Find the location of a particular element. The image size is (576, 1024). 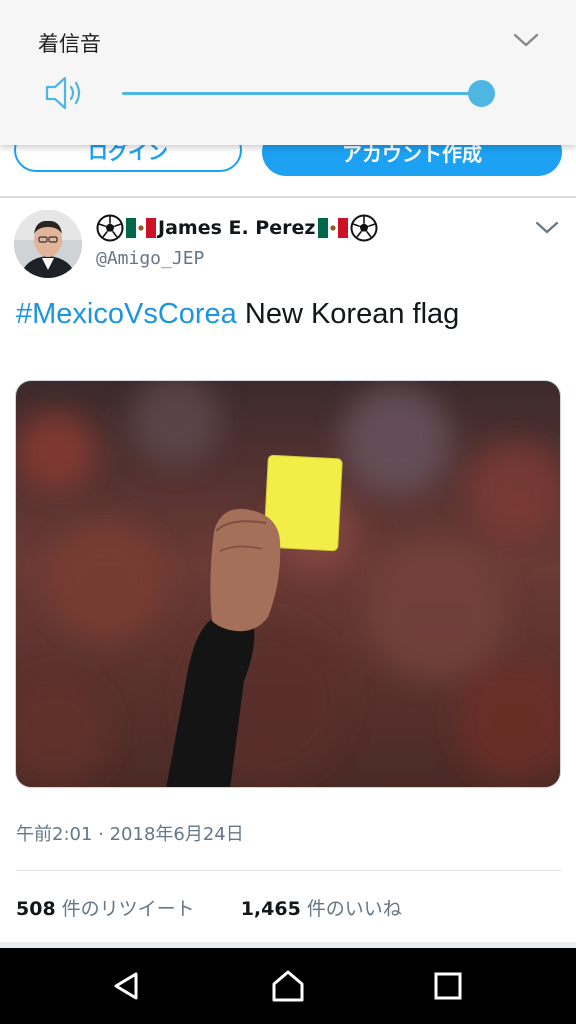

avatar is located at coordinates (48, 244).